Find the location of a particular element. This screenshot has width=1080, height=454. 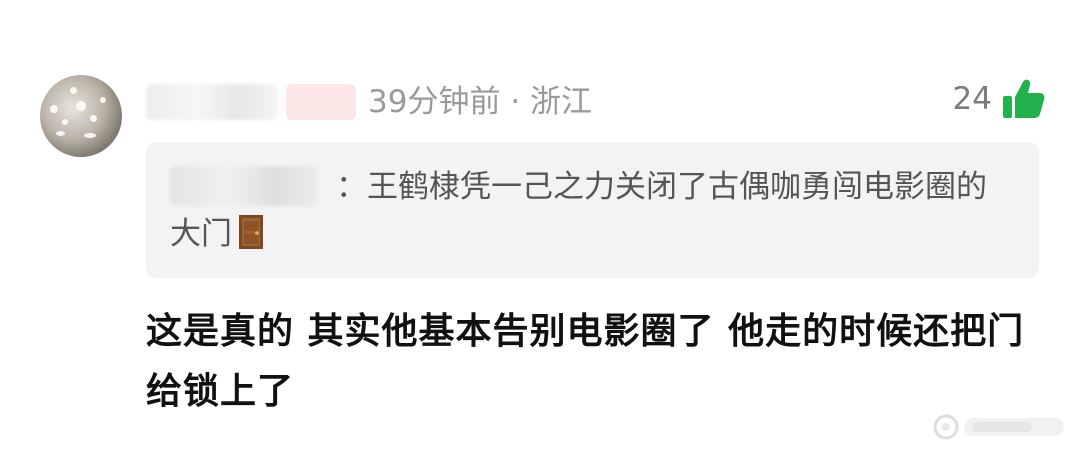

quote-text: 王鹤棣凭一己之力关闭了古偶咖勇闯电影圈的大门 is located at coordinates (578, 210).